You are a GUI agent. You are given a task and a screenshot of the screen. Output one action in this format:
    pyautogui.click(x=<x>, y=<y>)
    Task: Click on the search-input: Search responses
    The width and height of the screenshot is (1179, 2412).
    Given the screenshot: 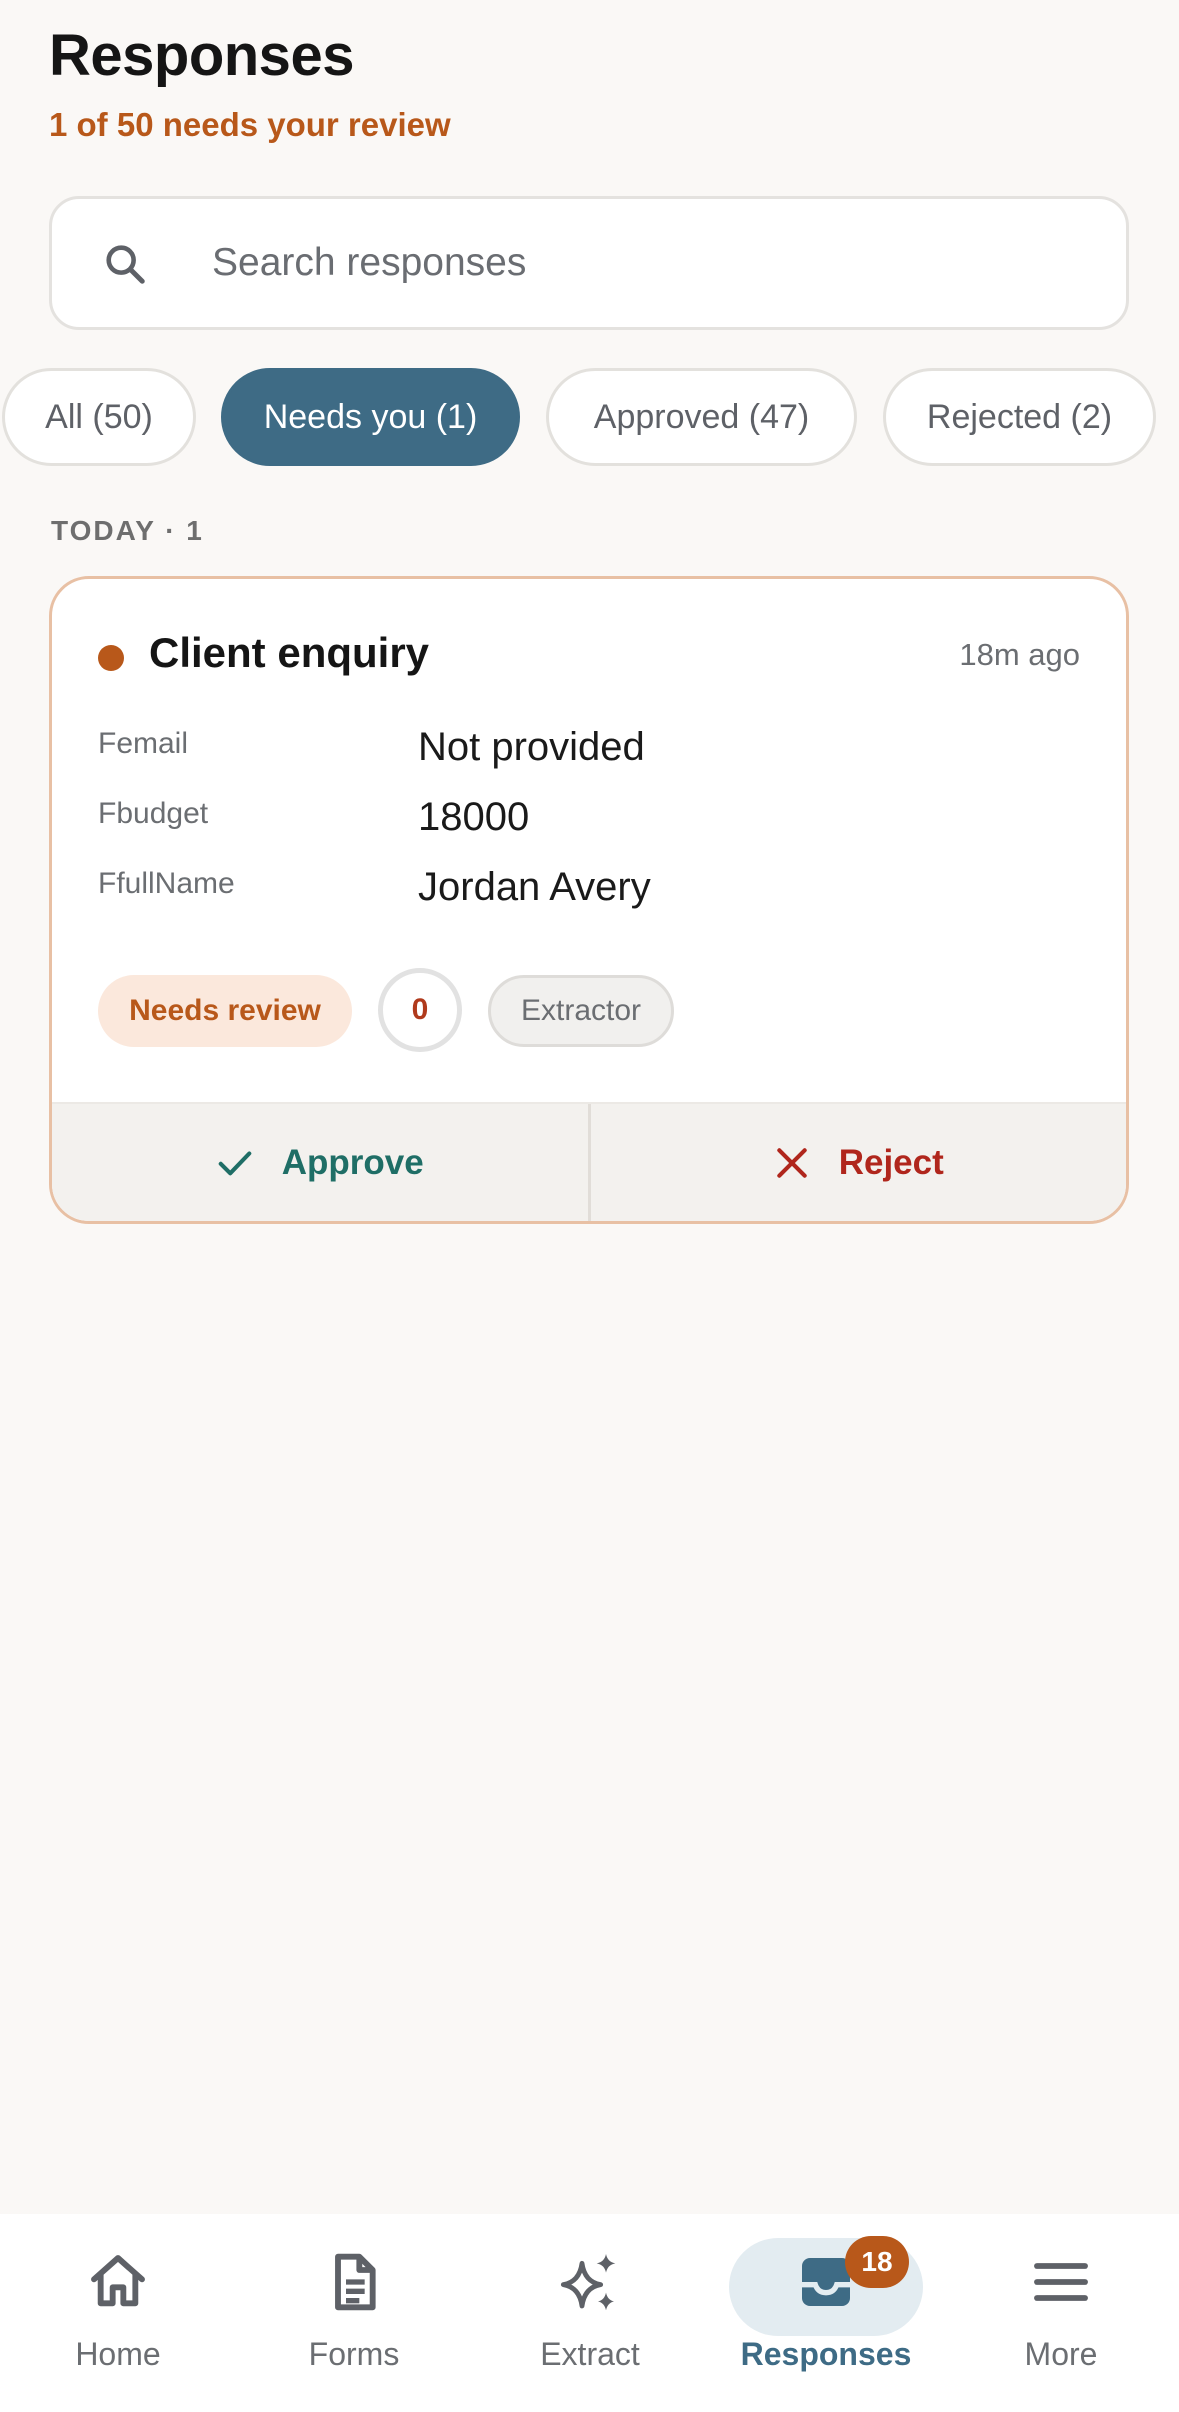 What is the action you would take?
    pyautogui.click(x=589, y=263)
    